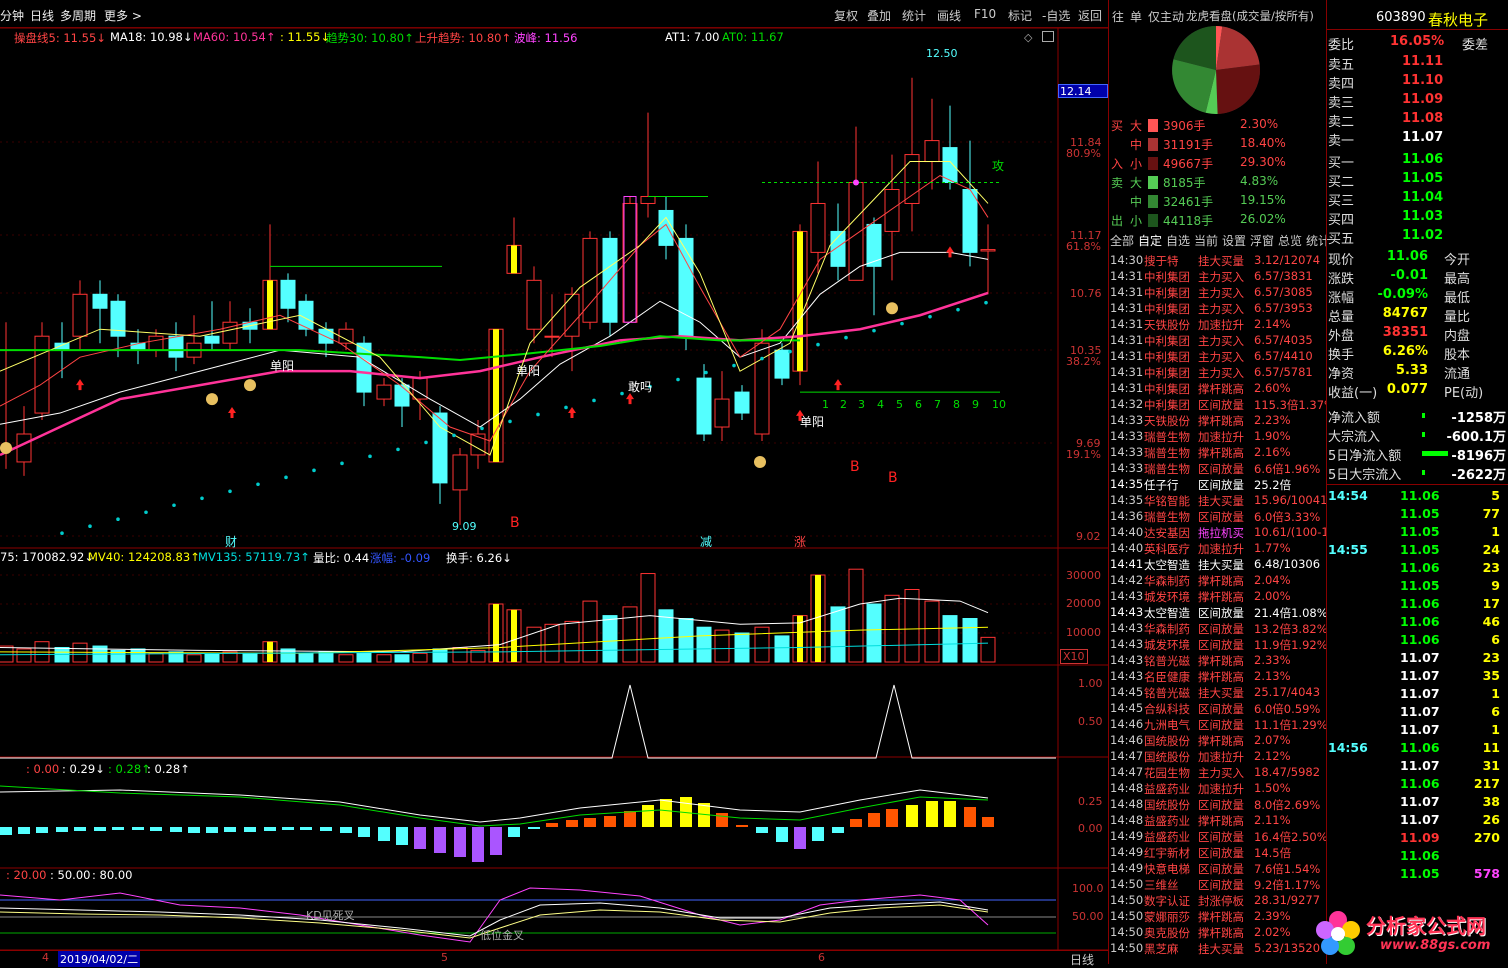 The height and width of the screenshot is (968, 1508). Describe the element at coordinates (1218, 725) in the screenshot. I see `ticker-row: 14:46 九洲电气 区间放量 11.1倍1.29%` at that location.